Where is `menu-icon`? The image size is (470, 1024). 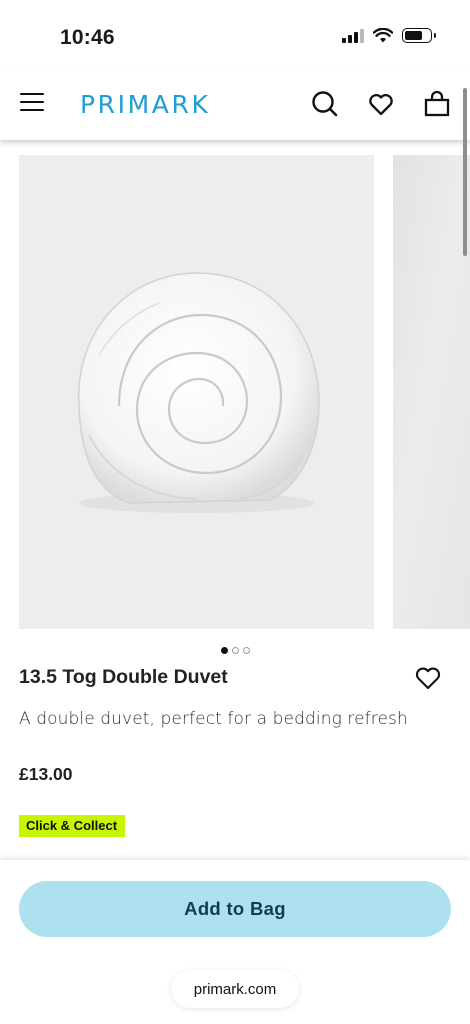 menu-icon is located at coordinates (32, 102).